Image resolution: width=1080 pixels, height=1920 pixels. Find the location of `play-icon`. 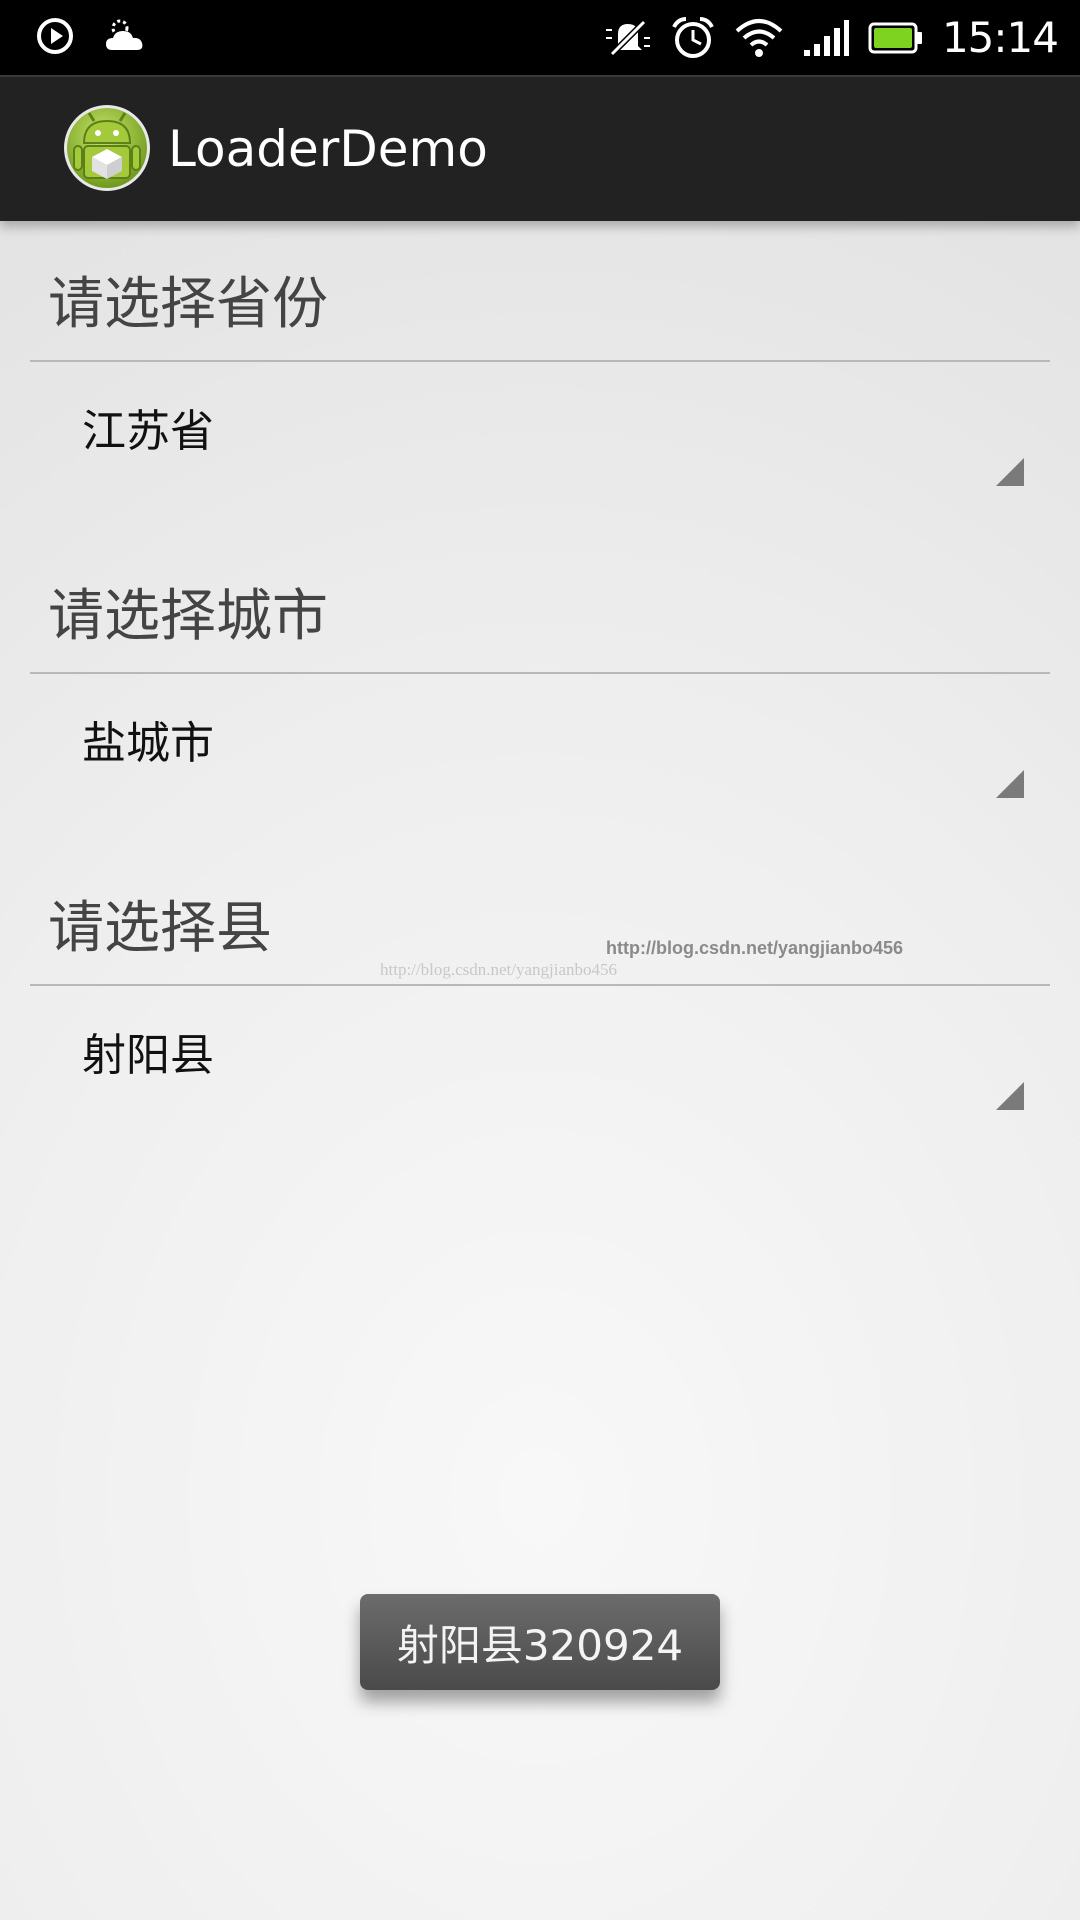

play-icon is located at coordinates (55, 36).